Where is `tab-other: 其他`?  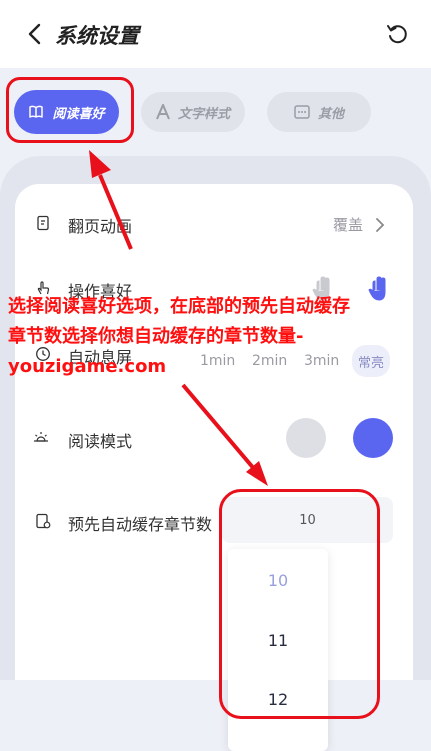
tab-other: 其他 is located at coordinates (319, 112).